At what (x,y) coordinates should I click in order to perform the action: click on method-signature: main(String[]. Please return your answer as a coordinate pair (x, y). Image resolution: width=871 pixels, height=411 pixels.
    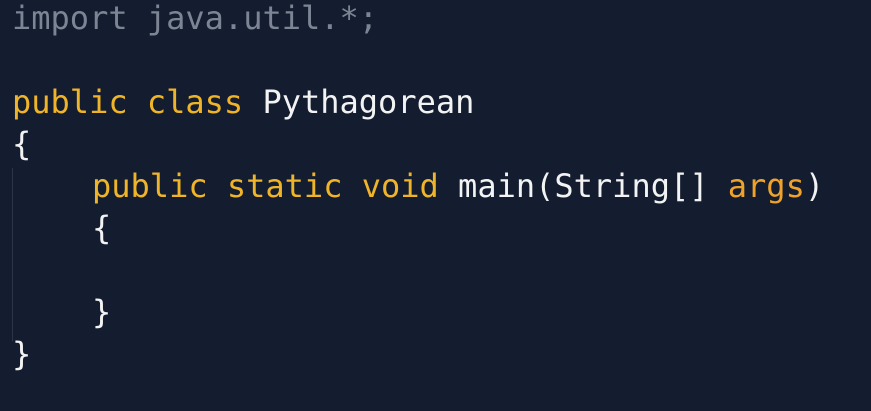
    Looking at the image, I should click on (583, 186).